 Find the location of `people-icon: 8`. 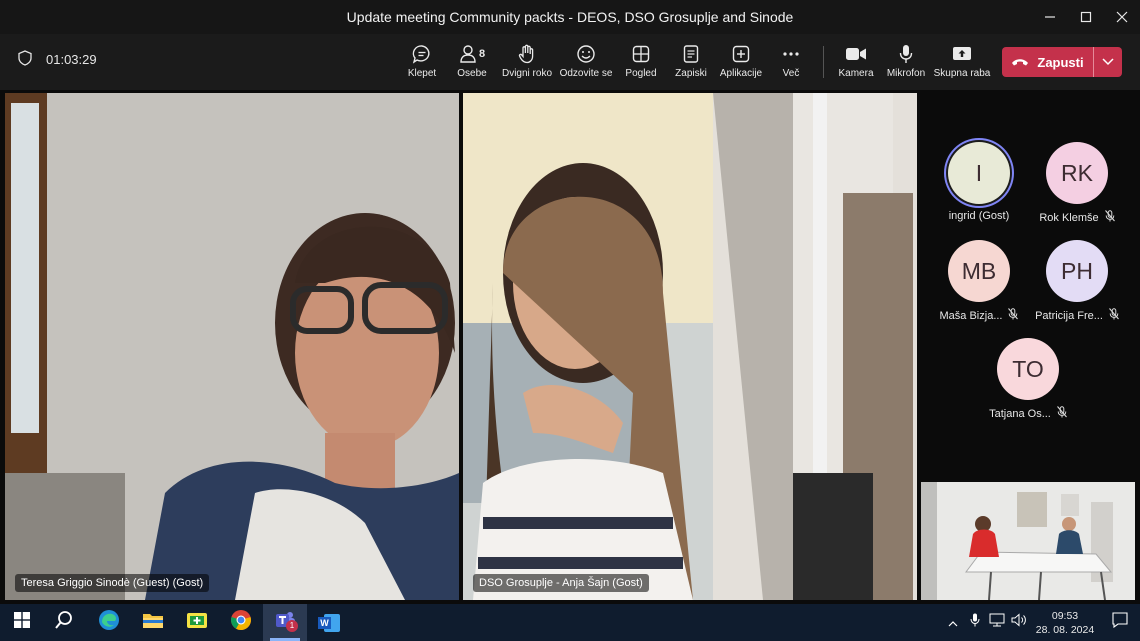

people-icon: 8 is located at coordinates (472, 54).